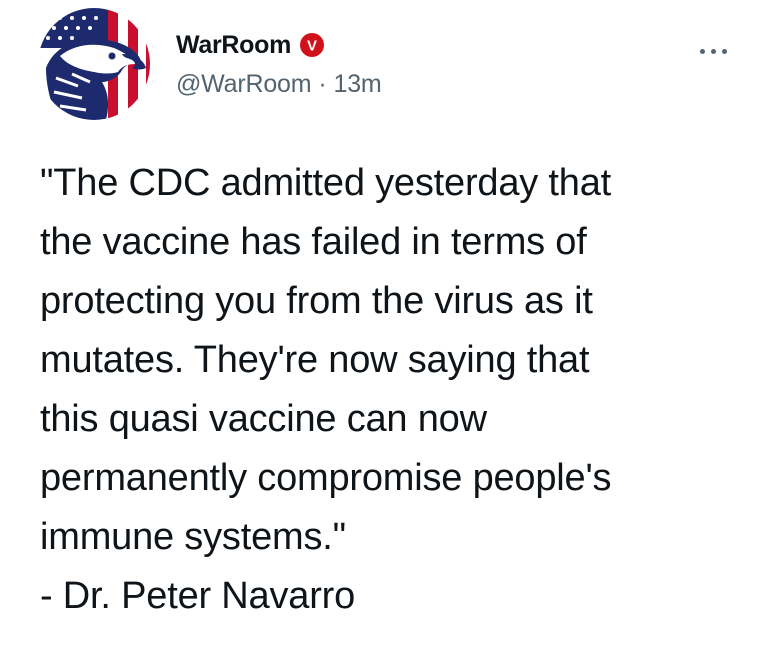 Image resolution: width=768 pixels, height=649 pixels. Describe the element at coordinates (315, 360) in the screenshot. I see `tweet-text-line: mutates. They're now saying that` at that location.